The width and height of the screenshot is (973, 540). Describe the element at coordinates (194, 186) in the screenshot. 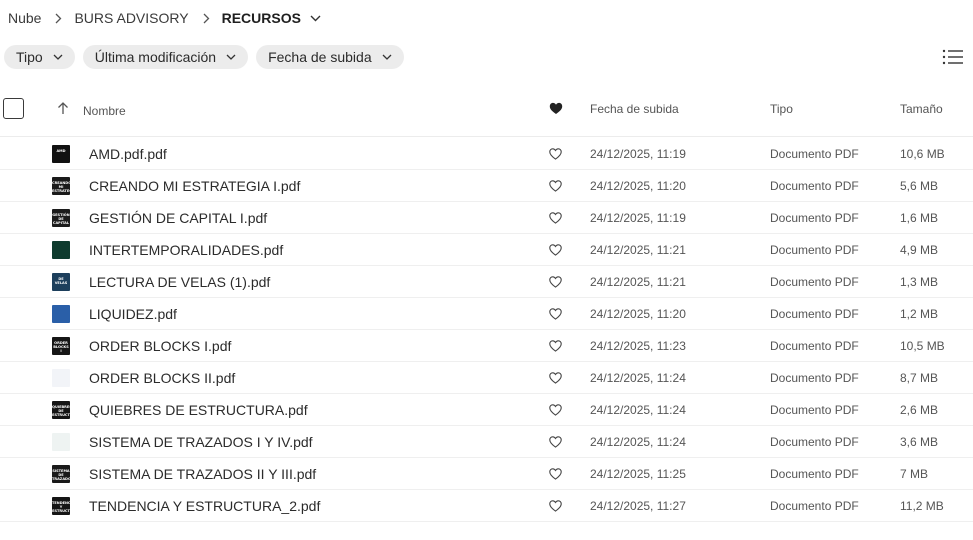

I see `file-name: CREANDO MI ESTRATEGIA I.pdf` at that location.